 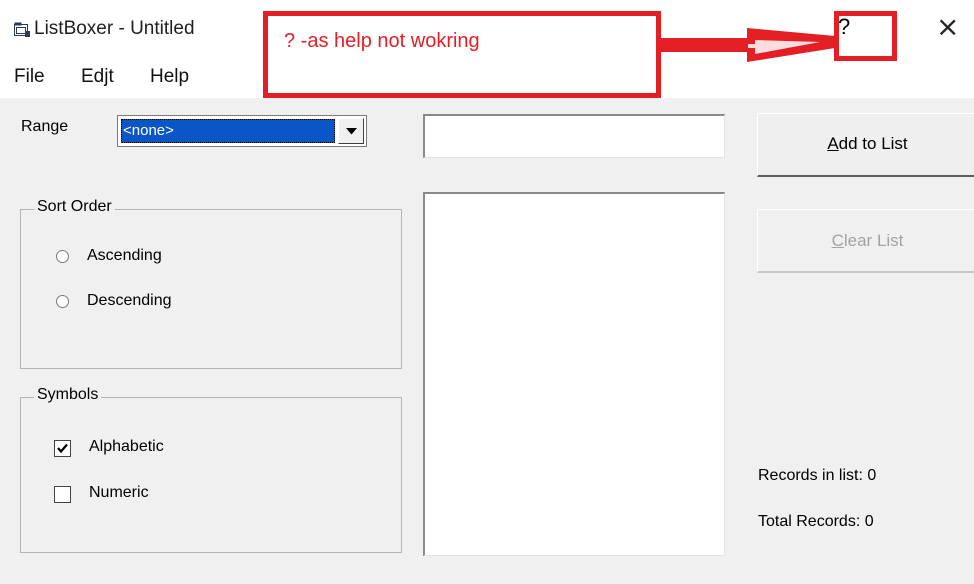 What do you see at coordinates (22, 29) in the screenshot?
I see `app-icon` at bounding box center [22, 29].